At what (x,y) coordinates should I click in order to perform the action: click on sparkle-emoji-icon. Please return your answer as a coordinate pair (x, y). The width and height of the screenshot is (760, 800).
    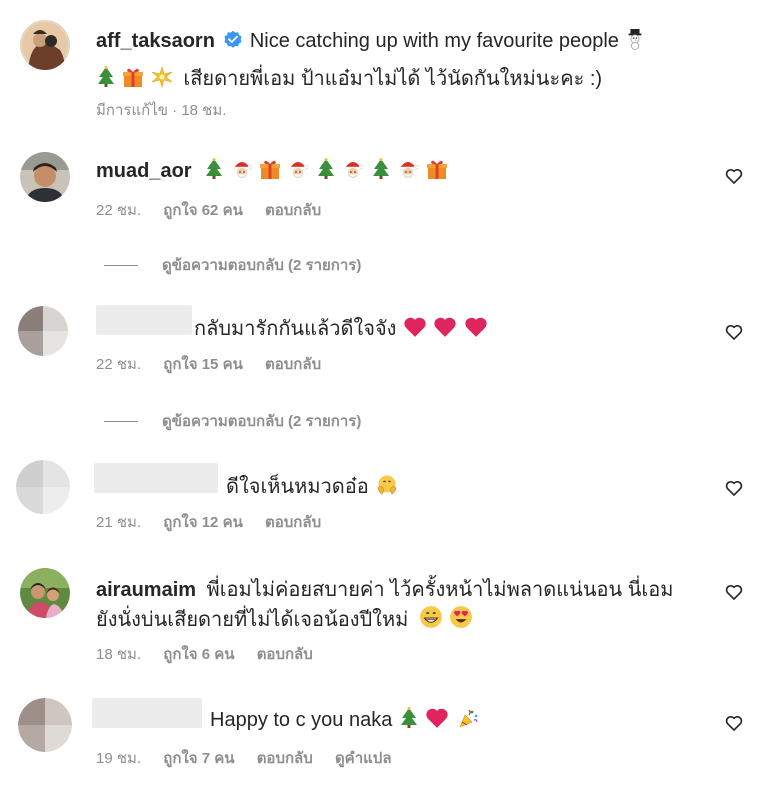
    Looking at the image, I should click on (162, 77).